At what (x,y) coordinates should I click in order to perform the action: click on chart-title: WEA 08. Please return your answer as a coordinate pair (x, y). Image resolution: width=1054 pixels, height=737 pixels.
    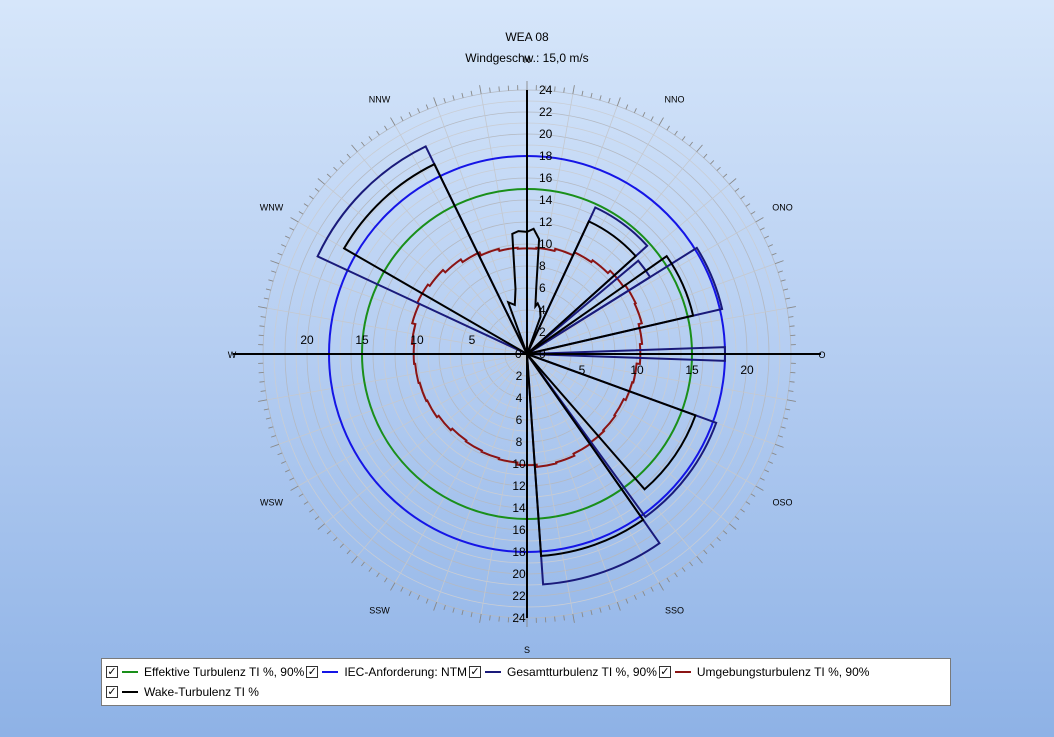
    Looking at the image, I should click on (527, 37).